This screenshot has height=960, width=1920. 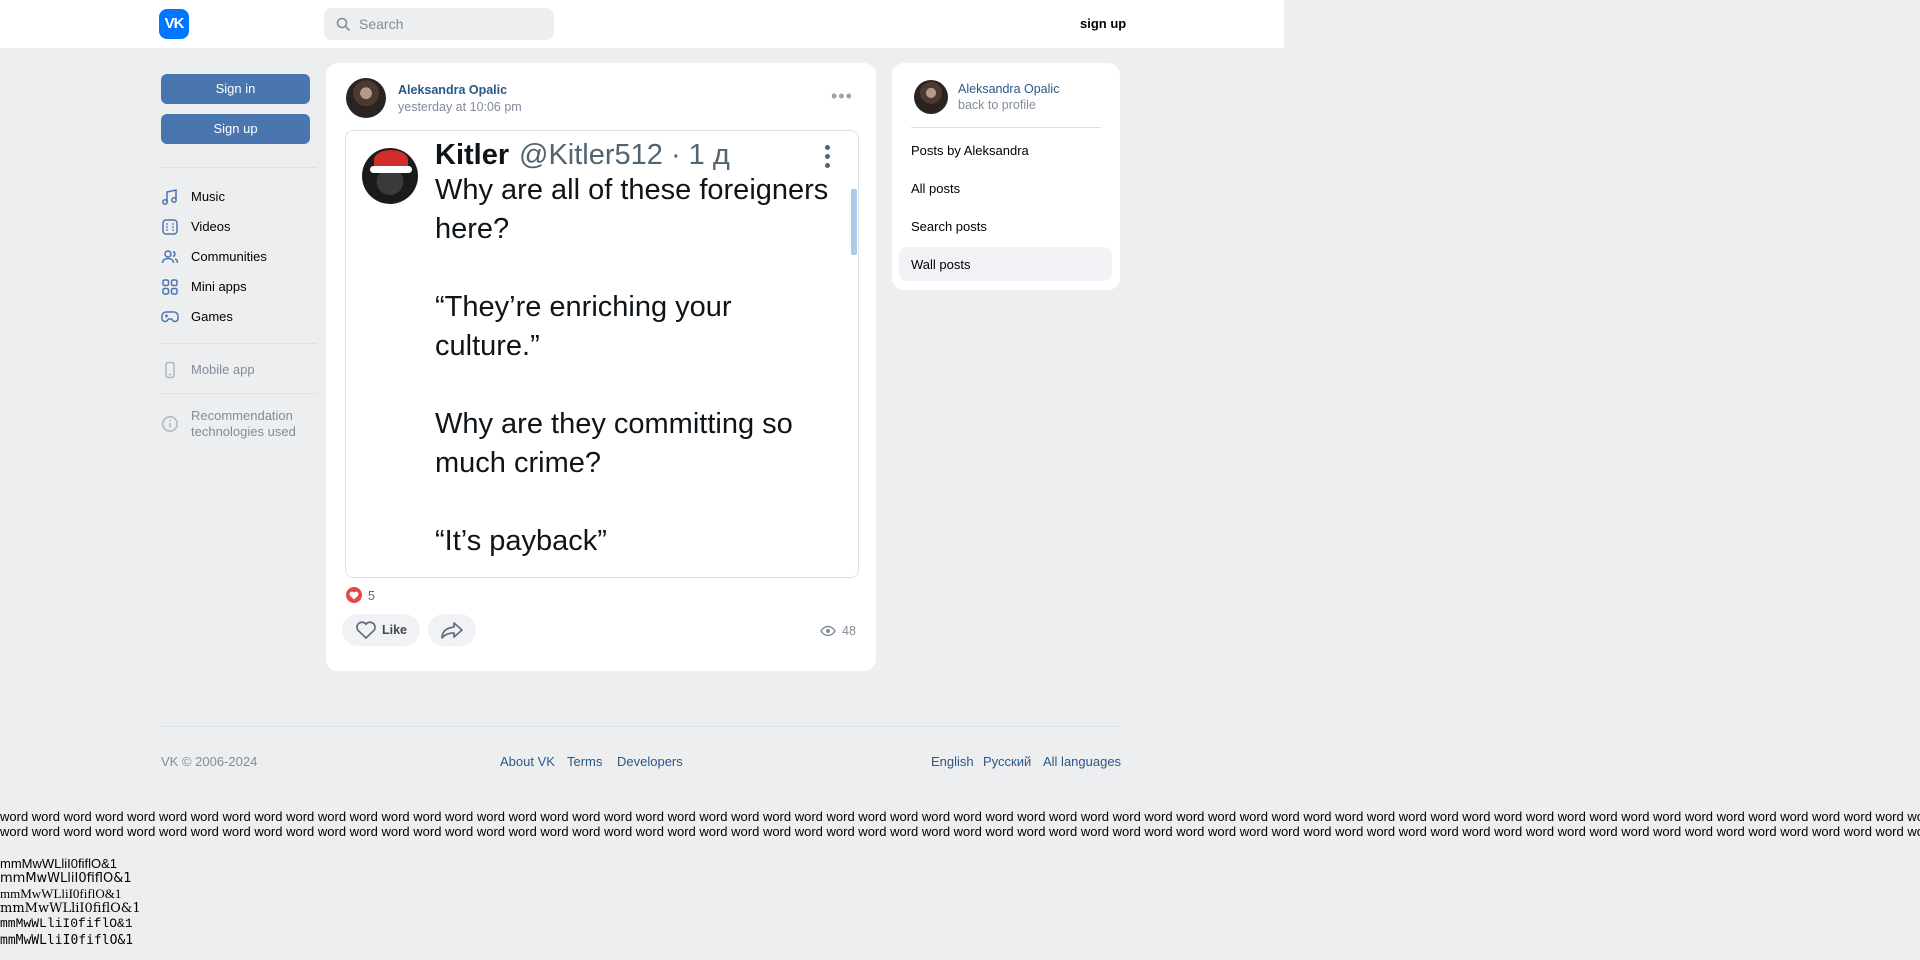 I want to click on post-time: yesterday at 10:06 pm, so click(x=460, y=107).